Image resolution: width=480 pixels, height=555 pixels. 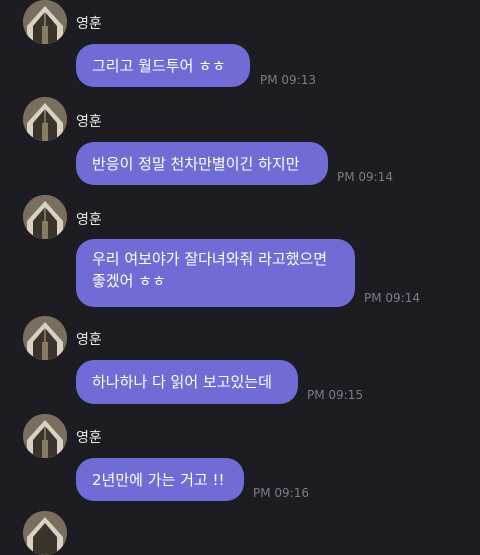 I want to click on message-bubble: 반응이 정말 천차만별이긴 하지만, so click(x=202, y=163).